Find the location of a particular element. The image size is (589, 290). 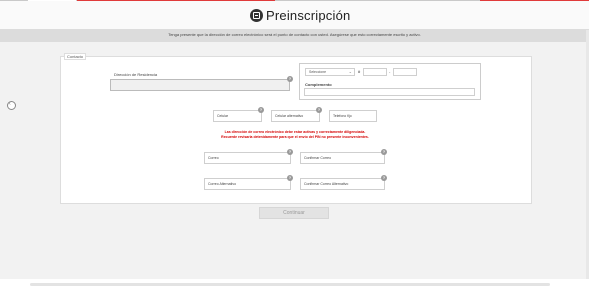

alt-email-help-icon: ? is located at coordinates (290, 178).